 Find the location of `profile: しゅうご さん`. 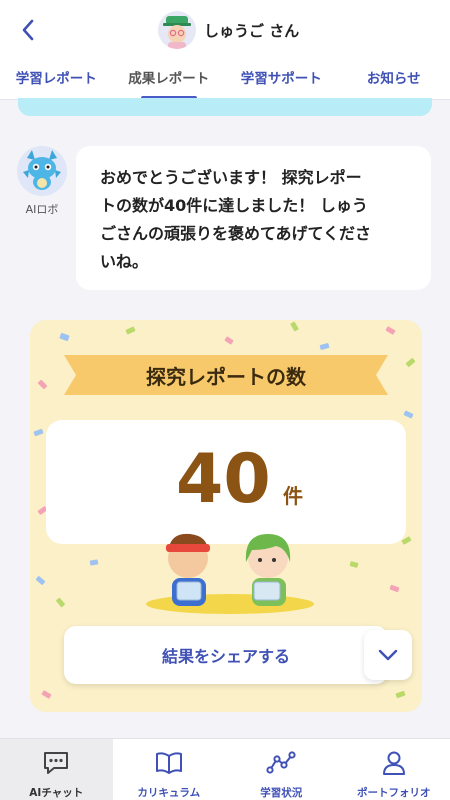

profile: しゅうご さん is located at coordinates (228, 30).